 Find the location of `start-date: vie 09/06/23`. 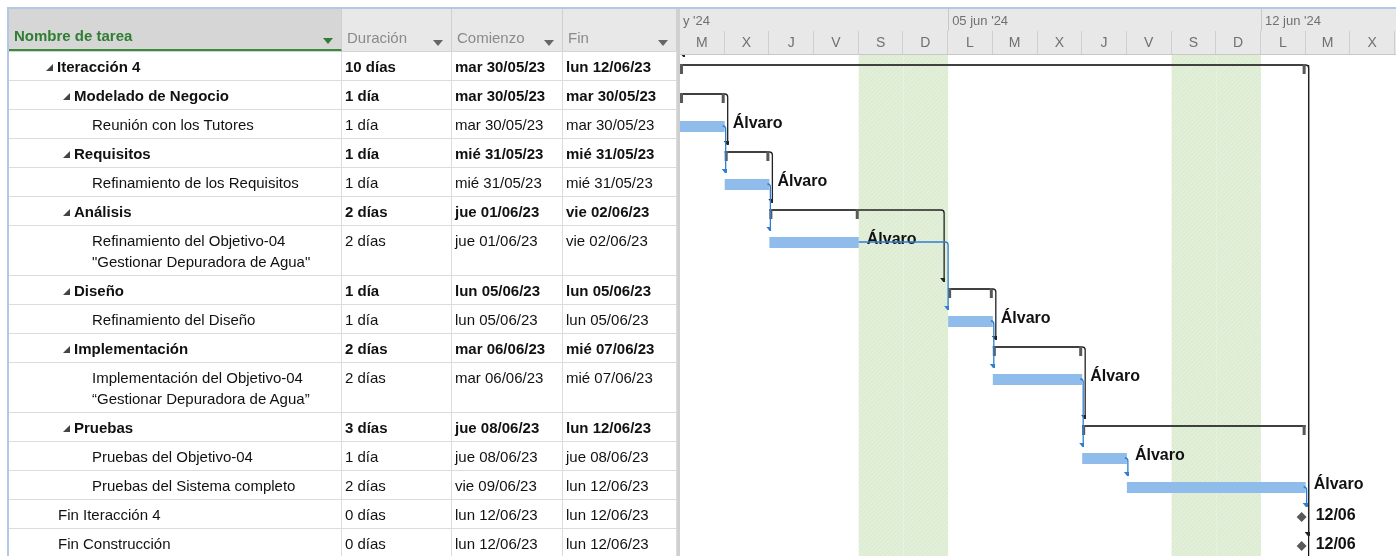

start-date: vie 09/06/23 is located at coordinates (496, 486).